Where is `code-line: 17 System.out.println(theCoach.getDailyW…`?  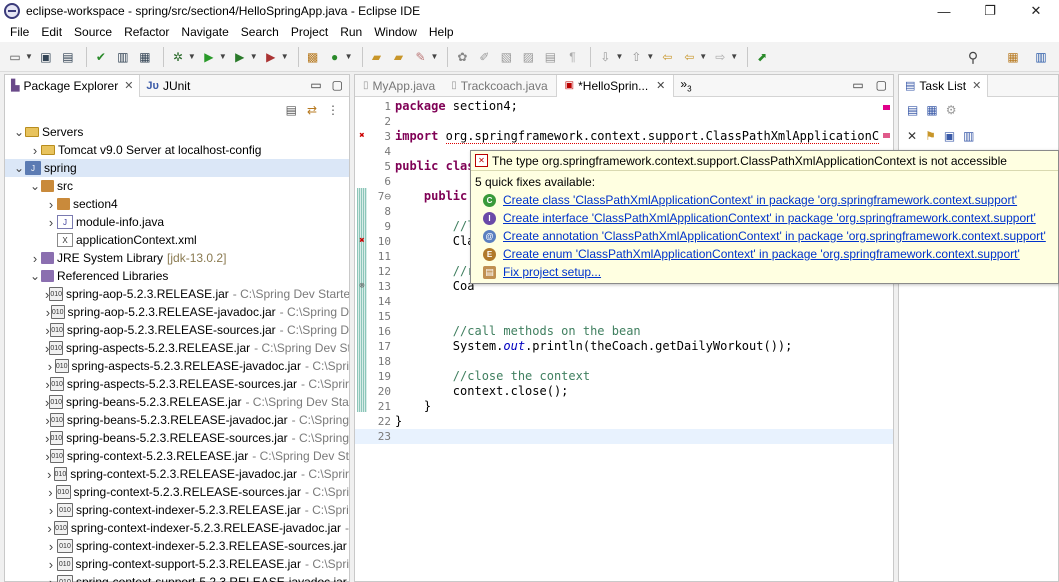 code-line: 17 System.out.println(theCoach.getDailyW… is located at coordinates (624, 346).